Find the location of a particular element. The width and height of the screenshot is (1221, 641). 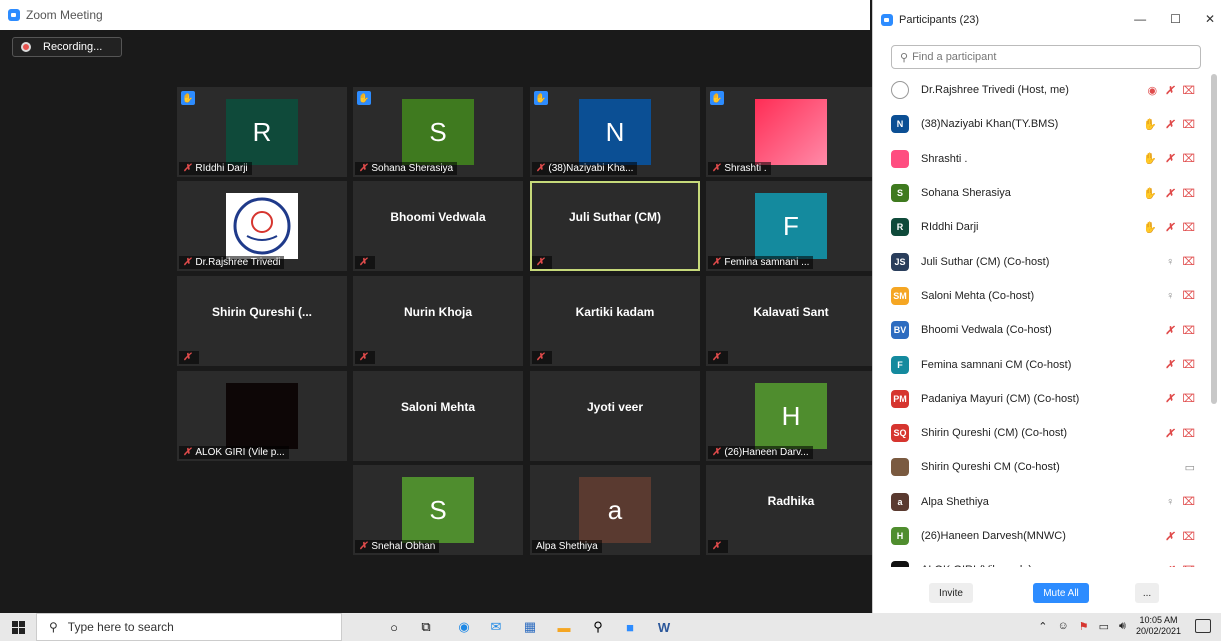

video-tile: Radhika ✗ is located at coordinates (791, 510).